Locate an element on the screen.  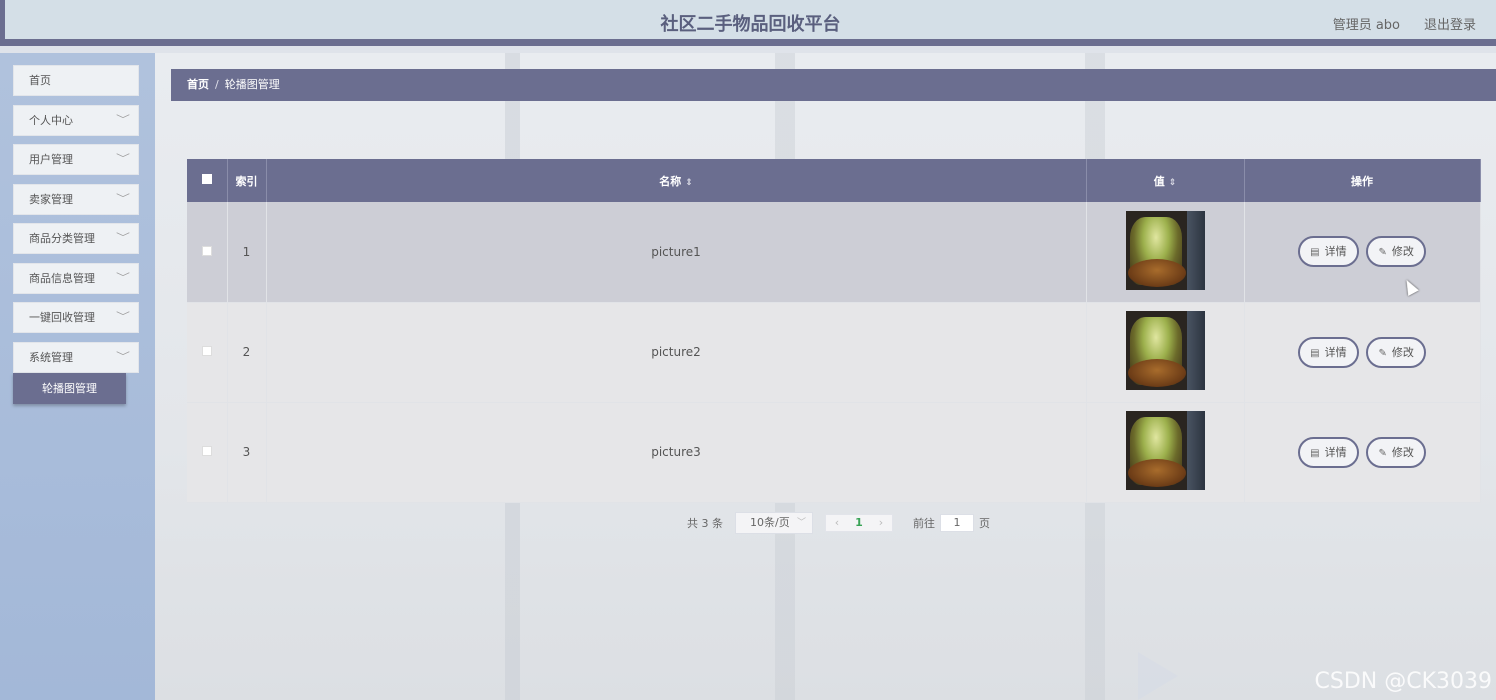
next-page-button: › is located at coordinates (881, 523).